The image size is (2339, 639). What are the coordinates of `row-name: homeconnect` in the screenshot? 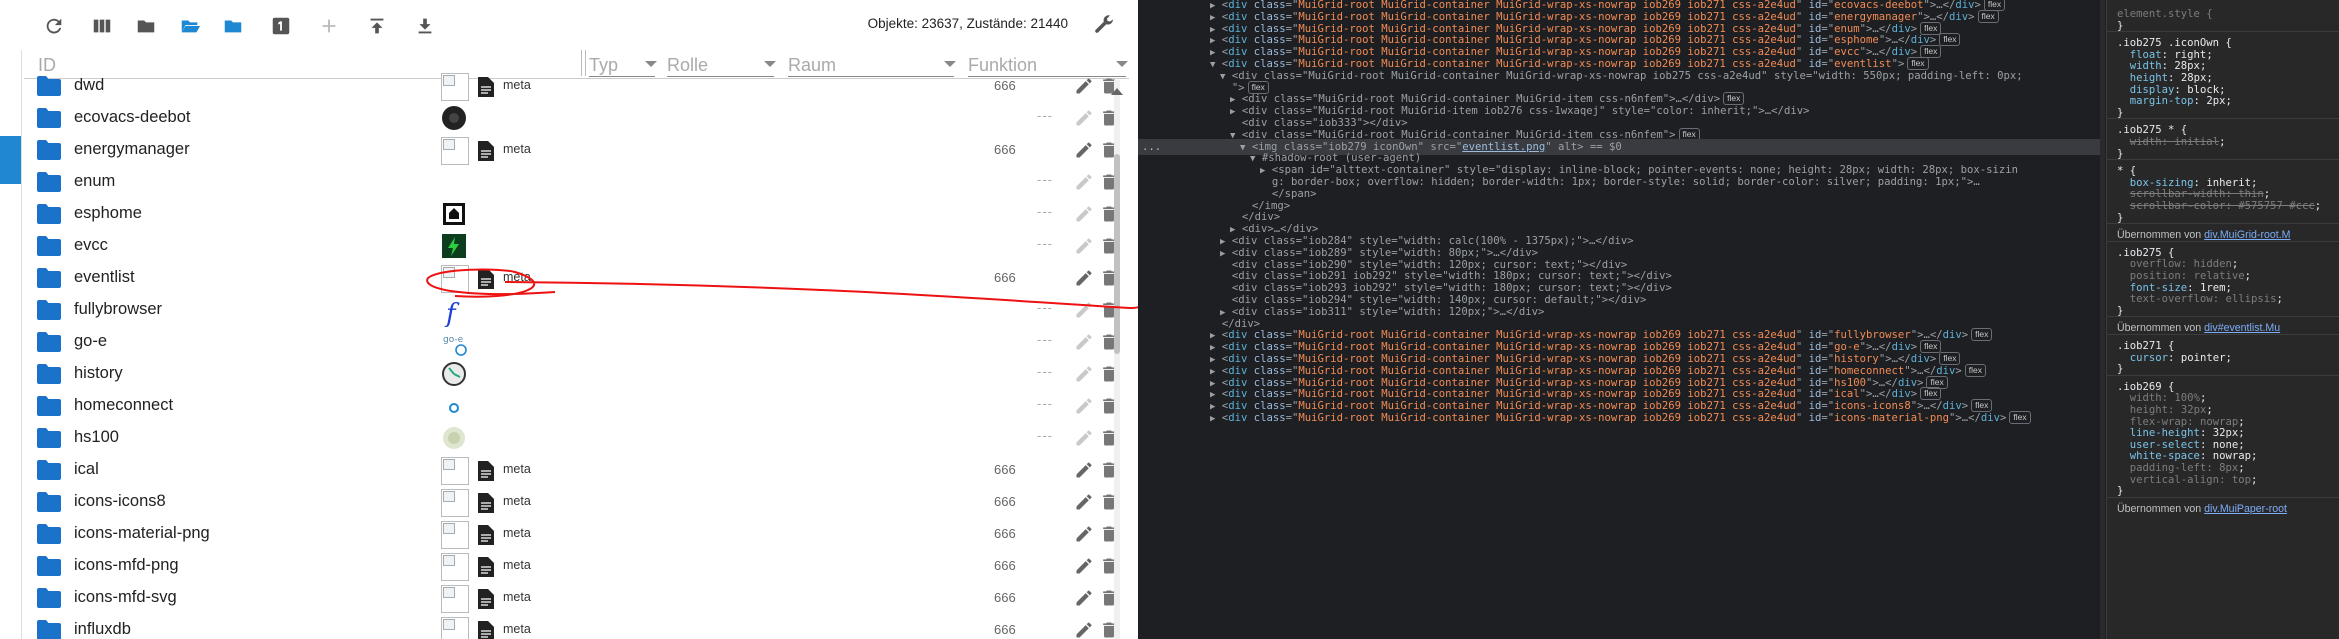 It's located at (123, 405).